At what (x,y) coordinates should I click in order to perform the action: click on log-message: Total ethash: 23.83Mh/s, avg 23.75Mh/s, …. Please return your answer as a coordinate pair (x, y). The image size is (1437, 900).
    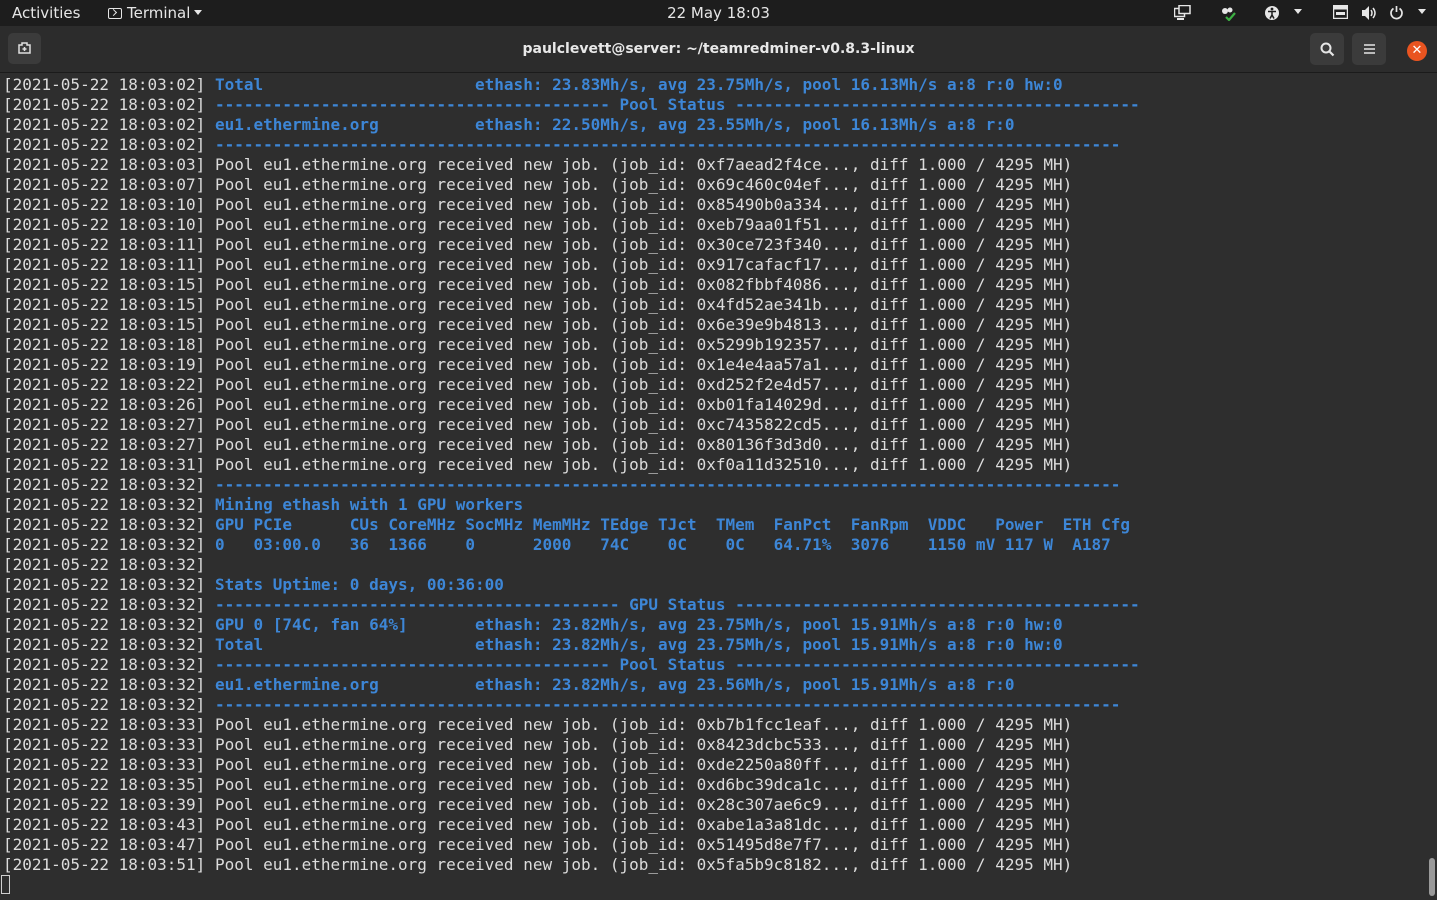
    Looking at the image, I should click on (638, 84).